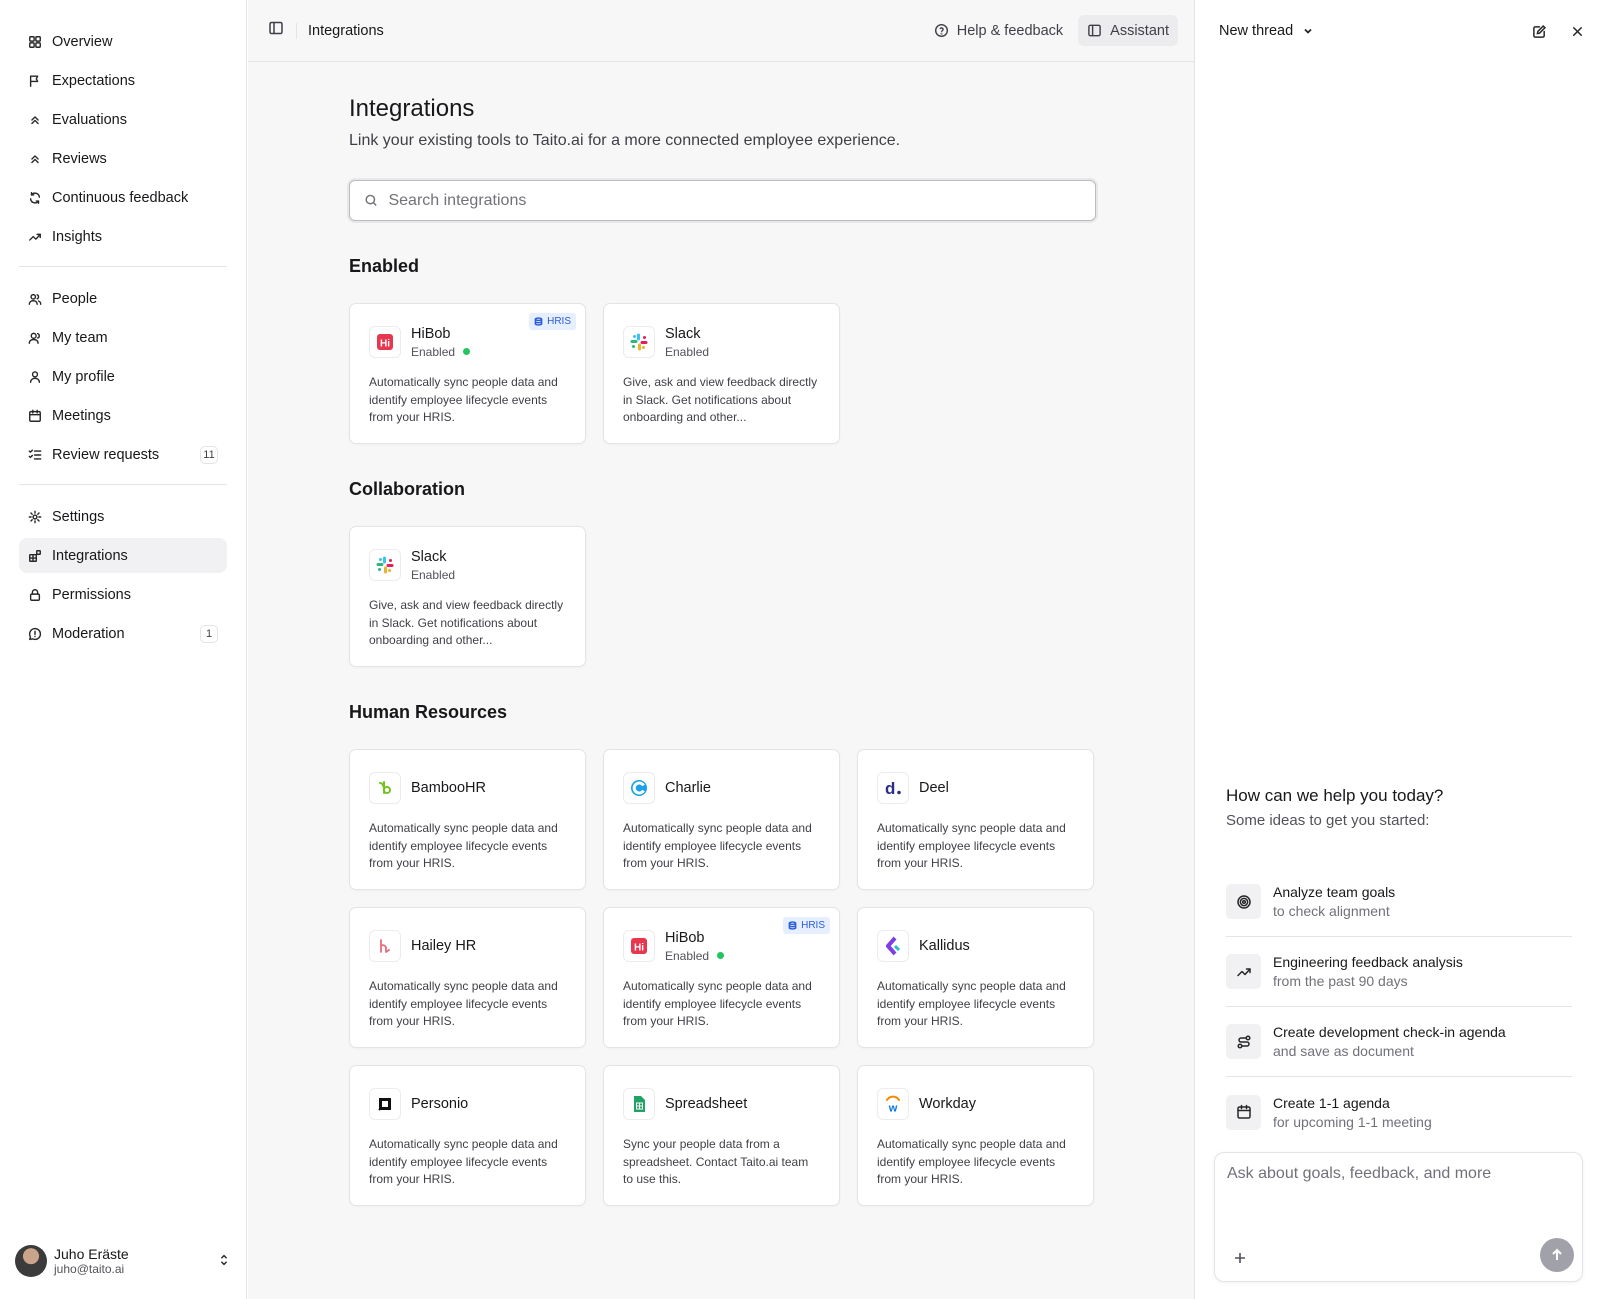 The height and width of the screenshot is (1299, 1600). Describe the element at coordinates (35, 634) in the screenshot. I see `message-alert-icon` at that location.